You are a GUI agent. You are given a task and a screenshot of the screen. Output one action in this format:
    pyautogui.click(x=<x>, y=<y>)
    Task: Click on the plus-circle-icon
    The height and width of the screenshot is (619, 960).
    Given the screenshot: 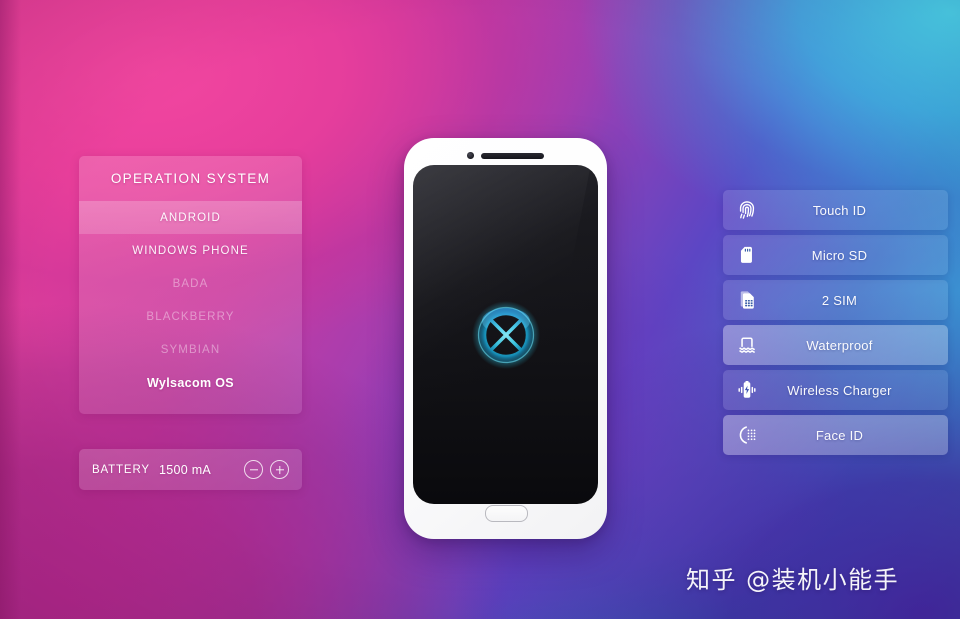 What is the action you would take?
    pyautogui.click(x=279, y=469)
    